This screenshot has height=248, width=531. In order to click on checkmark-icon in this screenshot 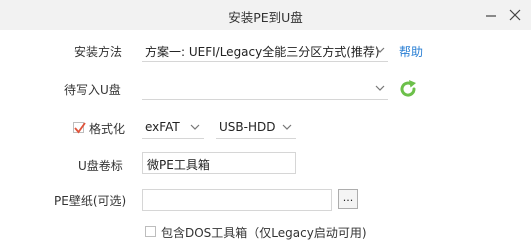, I will do `click(80, 128)`.